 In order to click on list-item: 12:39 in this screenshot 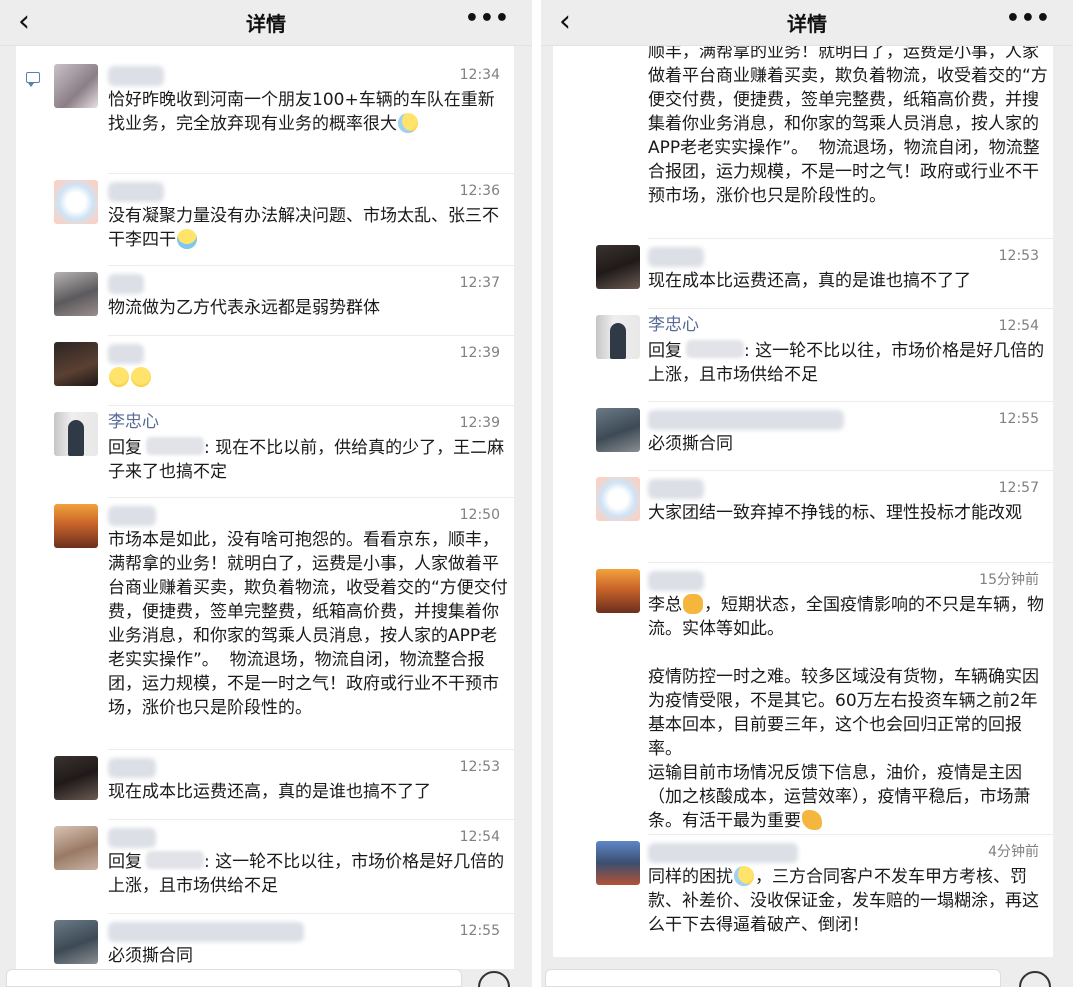, I will do `click(265, 371)`.